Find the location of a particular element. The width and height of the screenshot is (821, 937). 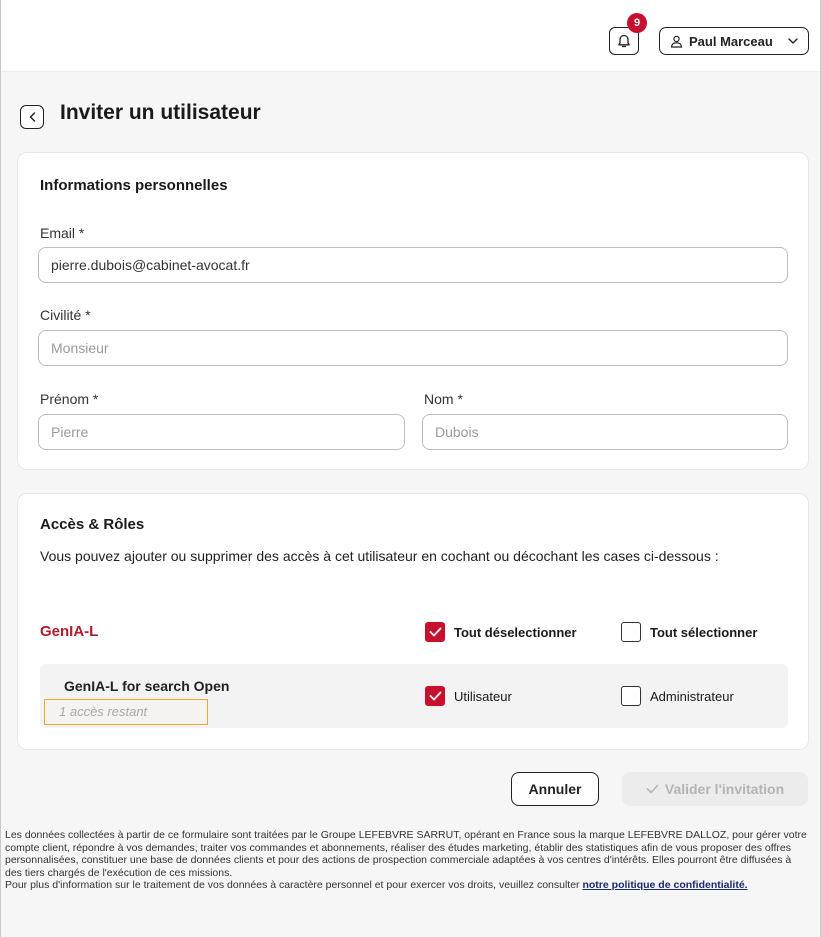

user-name: Paul Marceau is located at coordinates (731, 41).